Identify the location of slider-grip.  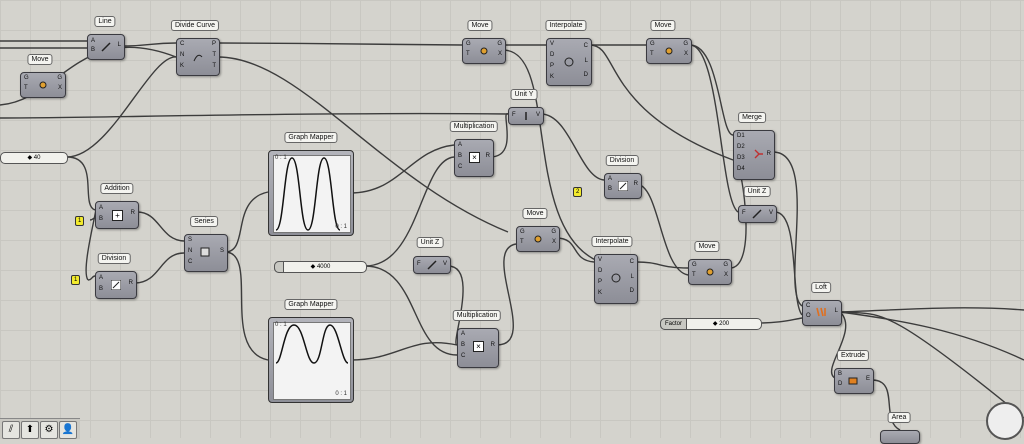
(279, 267).